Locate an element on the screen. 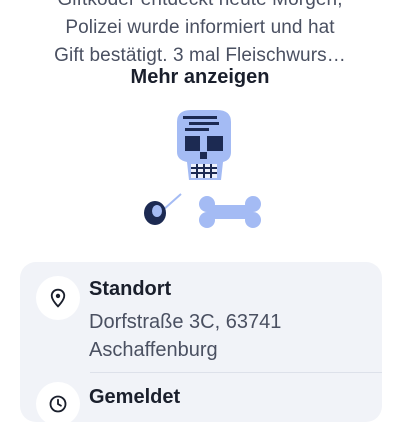  location-title: Standort is located at coordinates (130, 289).